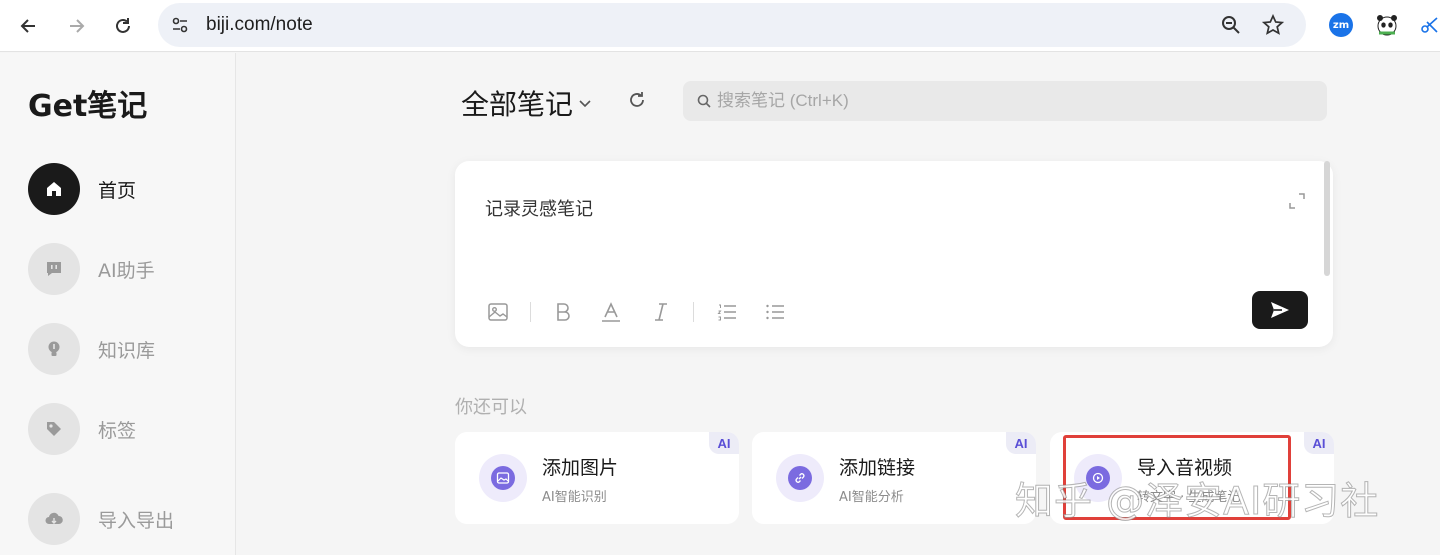 This screenshot has height=555, width=1440. What do you see at coordinates (491, 407) in the screenshot?
I see `section-label: 你还可以` at bounding box center [491, 407].